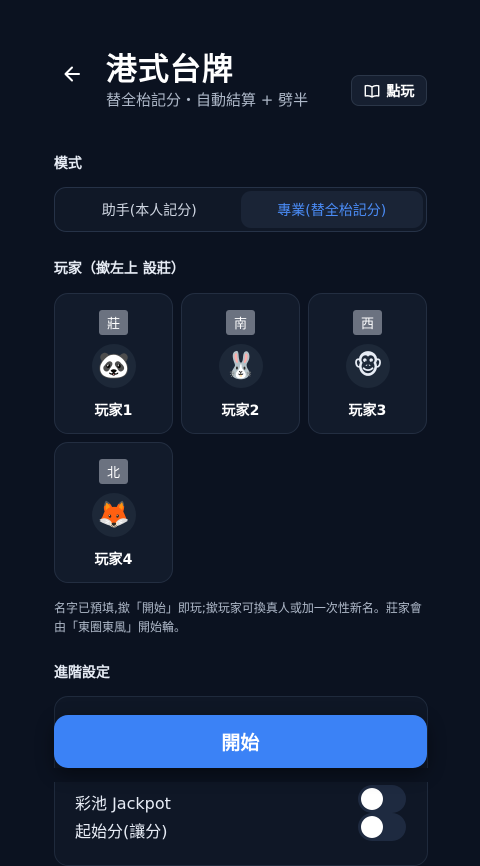  Describe the element at coordinates (367, 411) in the screenshot. I see `player-name: 玩家3` at that location.